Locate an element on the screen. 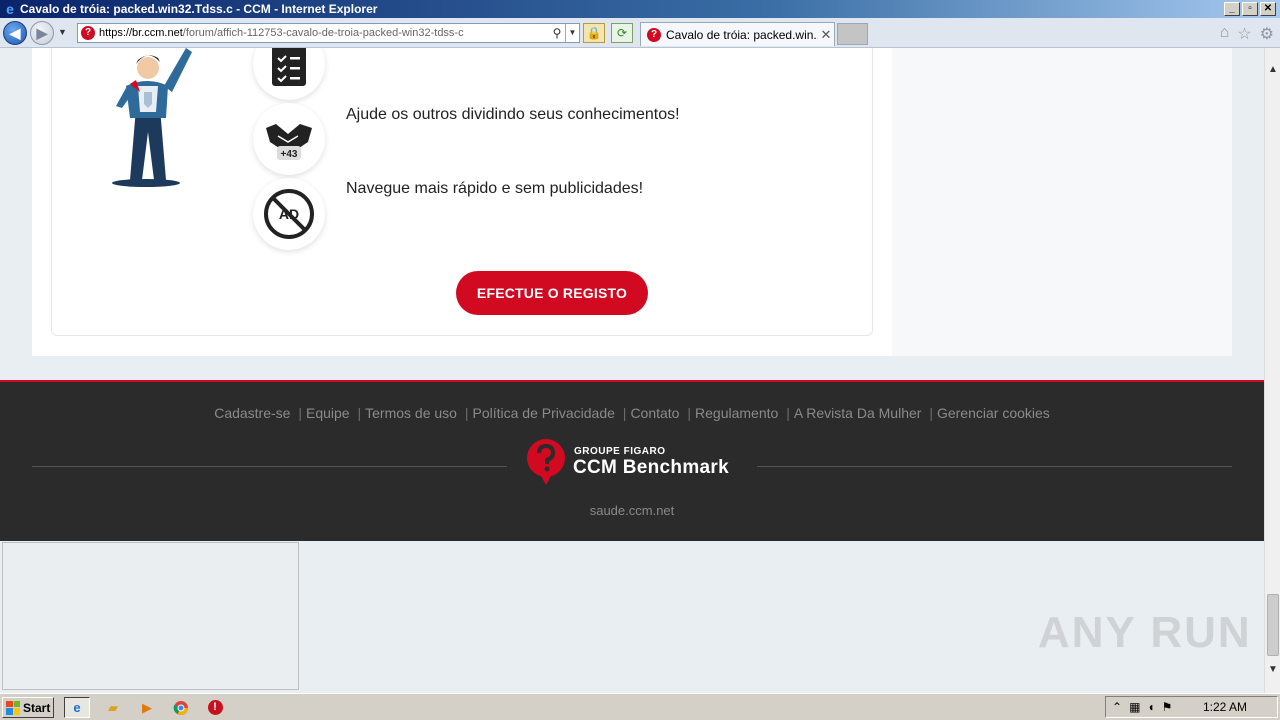 The height and width of the screenshot is (720, 1280). ccm-logo-mark-icon is located at coordinates (546, 462).